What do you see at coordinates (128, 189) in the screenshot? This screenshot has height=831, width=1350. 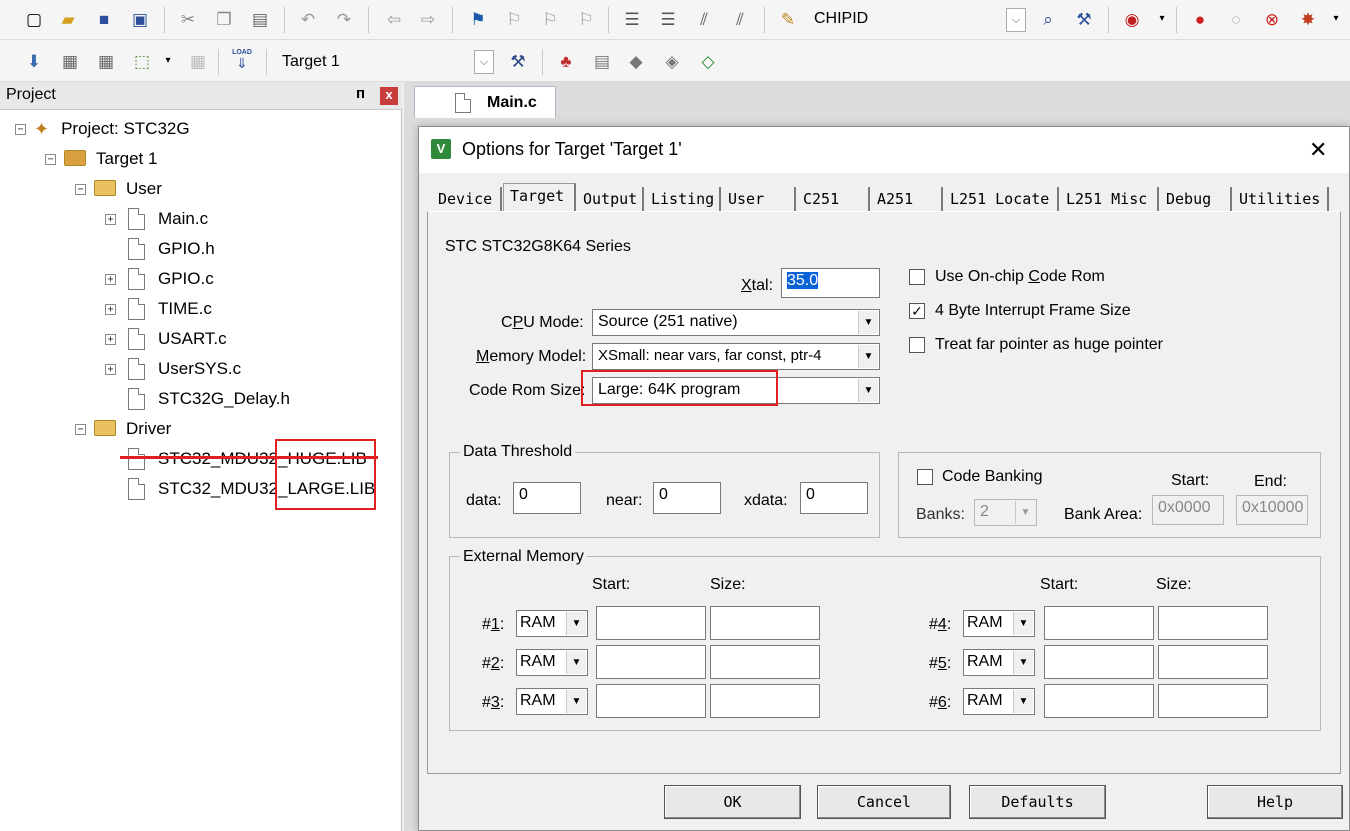 I see `tree-group-user: User` at bounding box center [128, 189].